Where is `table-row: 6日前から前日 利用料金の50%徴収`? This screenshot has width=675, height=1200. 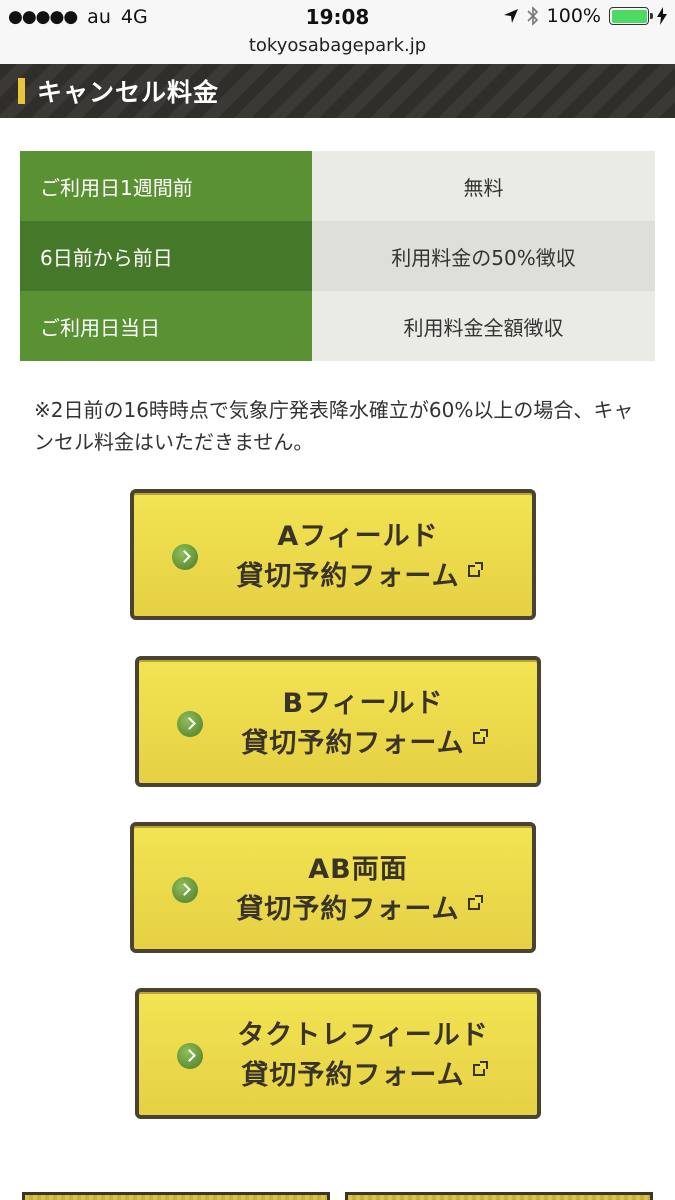
table-row: 6日前から前日 利用料金の50%徴収 is located at coordinates (337, 256).